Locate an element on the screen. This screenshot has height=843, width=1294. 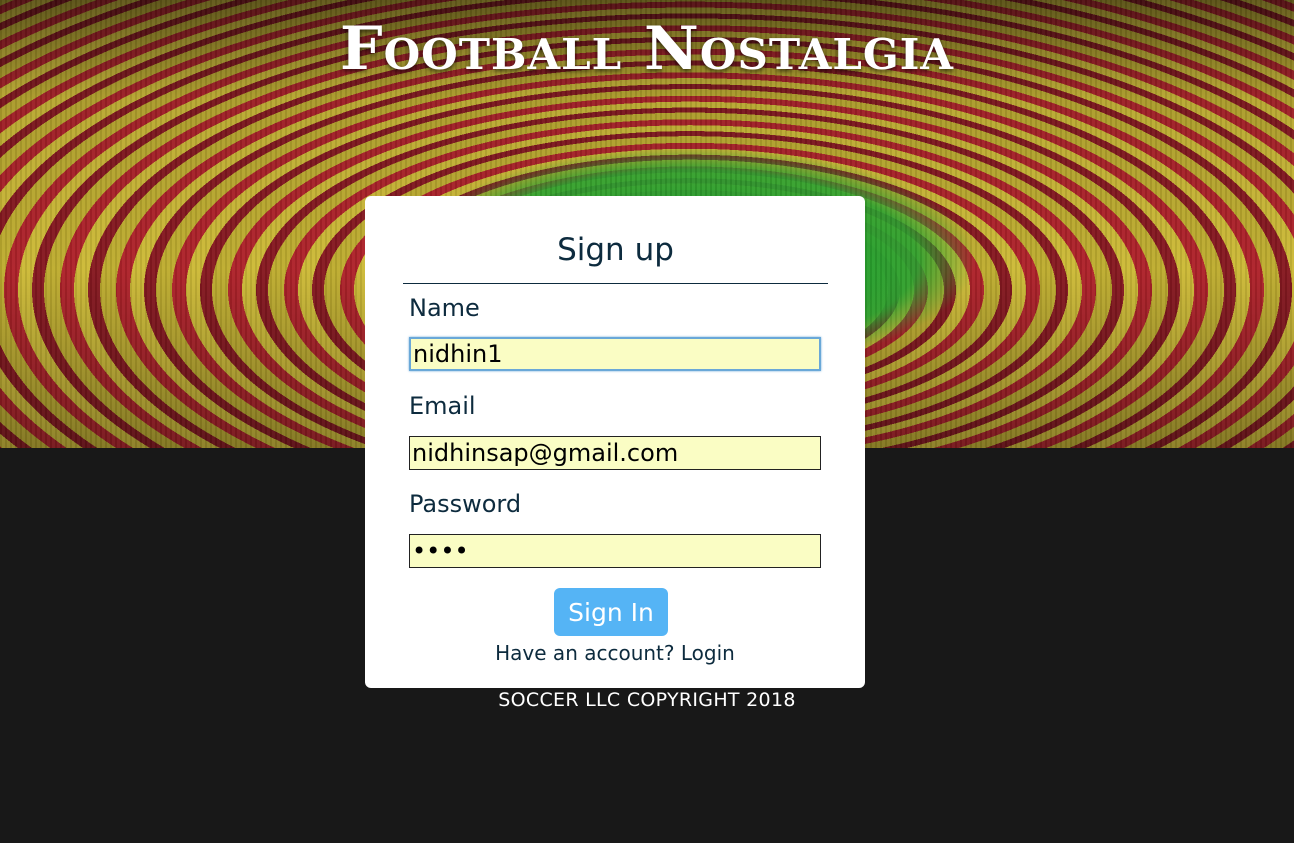
form-title: Sign up is located at coordinates (615, 250).